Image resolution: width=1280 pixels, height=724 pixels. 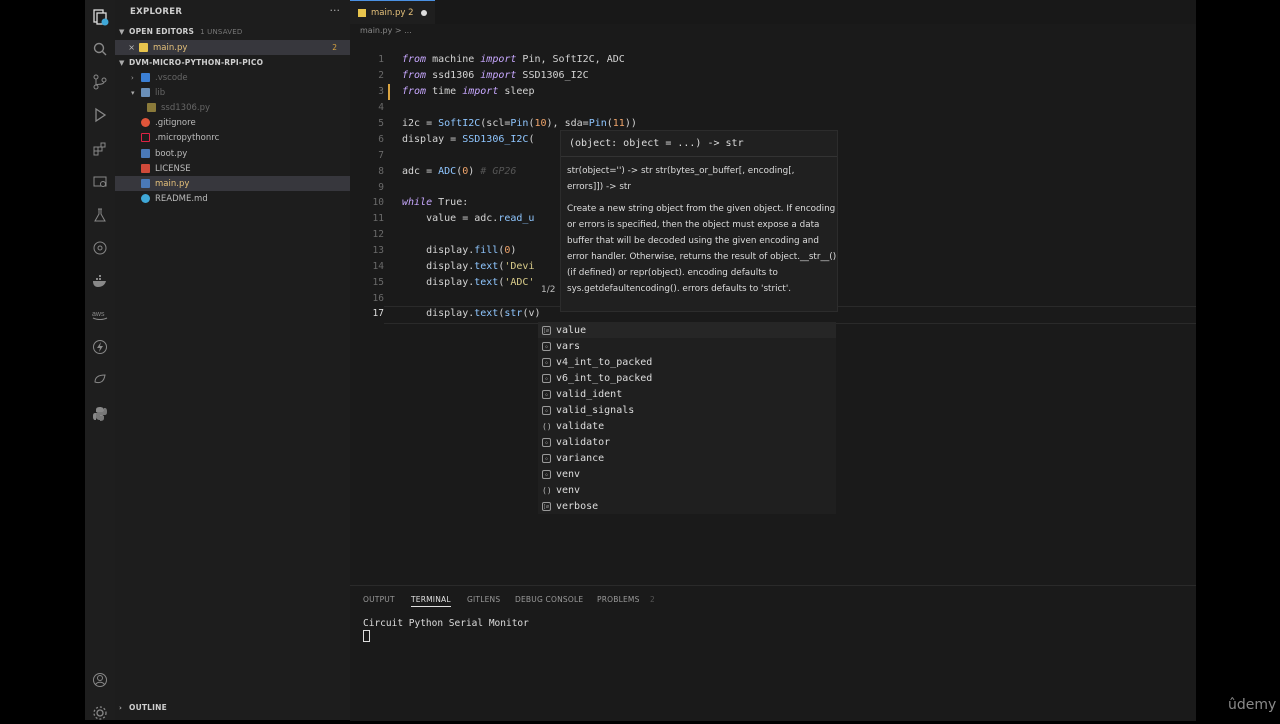 What do you see at coordinates (687, 442) in the screenshot?
I see `suggestion-item: ◇ validator` at bounding box center [687, 442].